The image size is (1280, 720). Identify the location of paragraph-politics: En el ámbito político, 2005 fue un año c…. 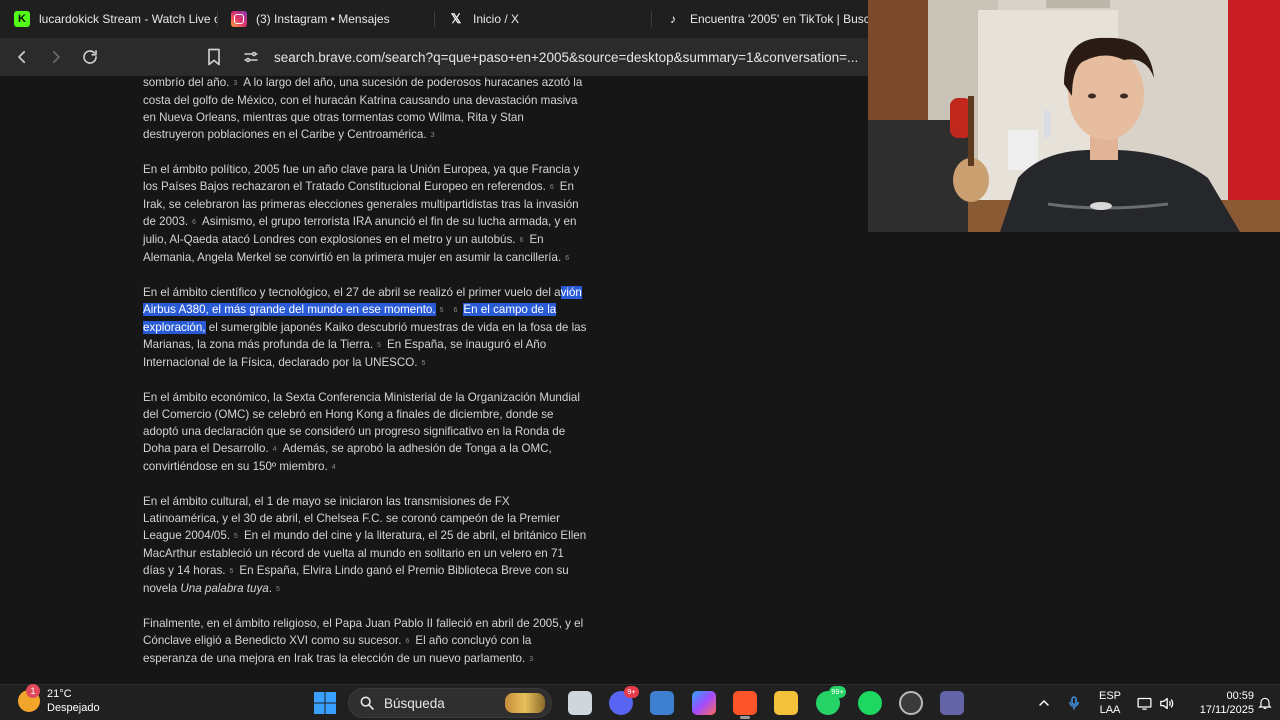
(365, 214).